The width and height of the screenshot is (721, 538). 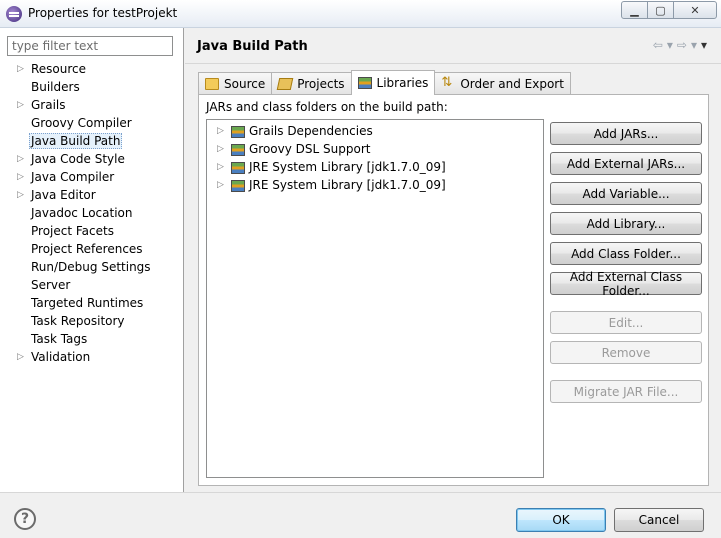 I want to click on filter-input, so click(x=90, y=46).